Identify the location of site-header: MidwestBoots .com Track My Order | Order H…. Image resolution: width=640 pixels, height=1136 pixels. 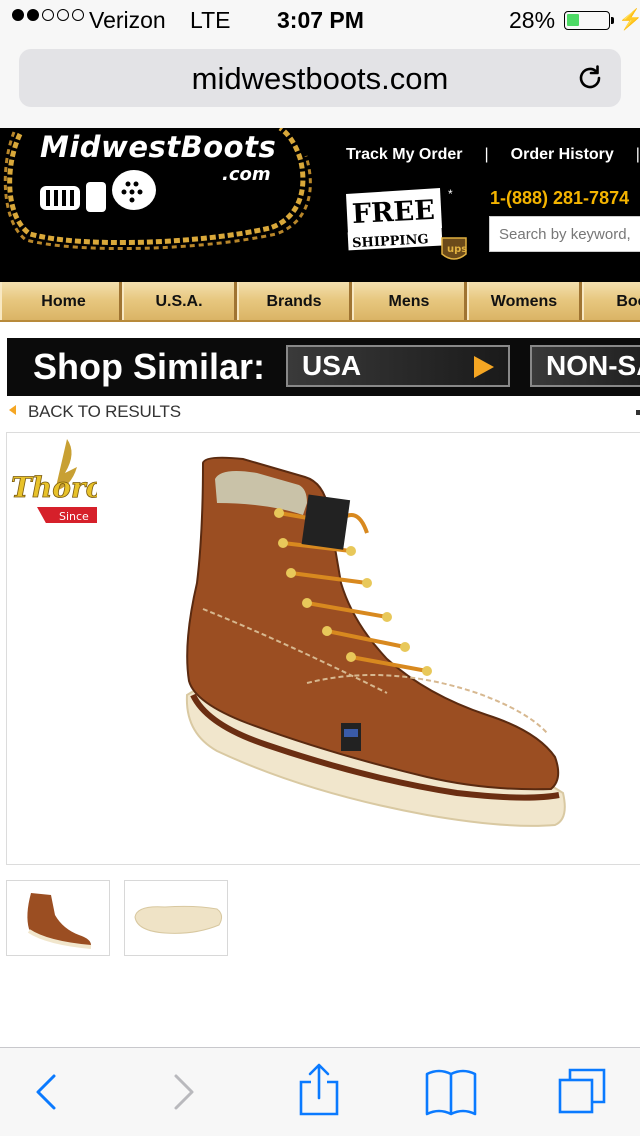
(320, 205).